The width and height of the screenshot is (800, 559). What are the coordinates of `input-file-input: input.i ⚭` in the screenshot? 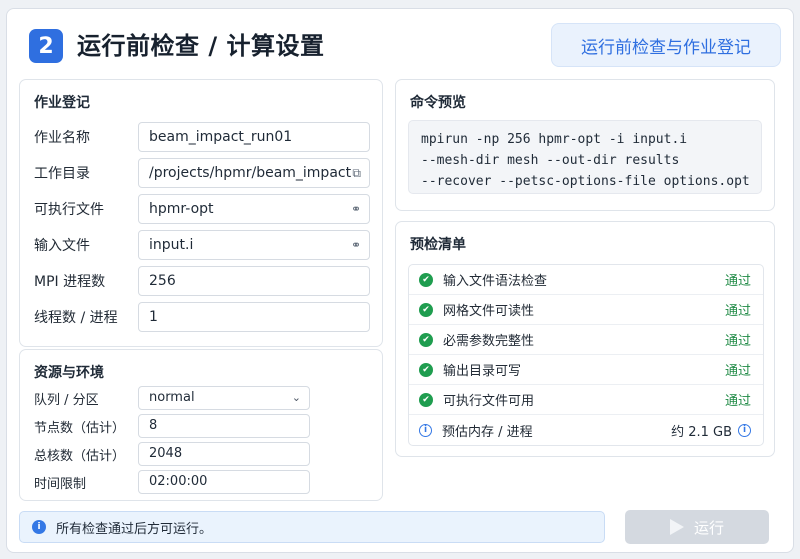 It's located at (254, 245).